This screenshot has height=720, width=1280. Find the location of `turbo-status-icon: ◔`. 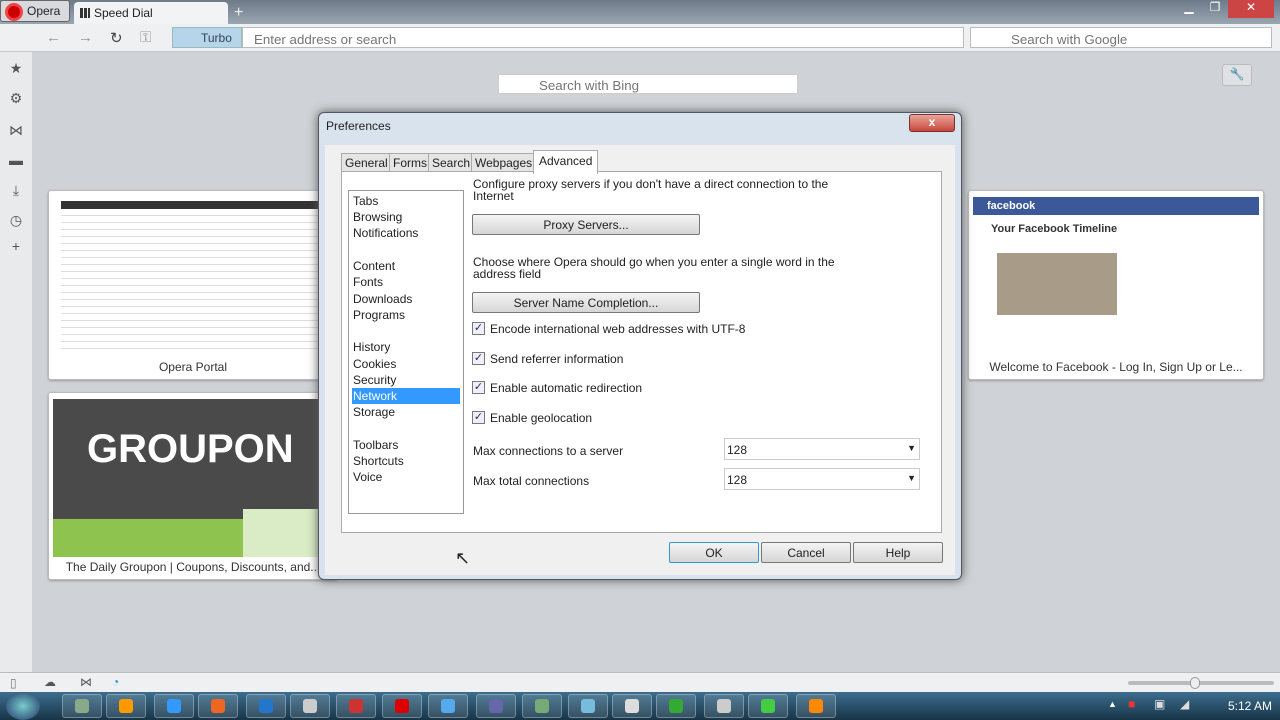

turbo-status-icon: ◔ is located at coordinates (115, 682).